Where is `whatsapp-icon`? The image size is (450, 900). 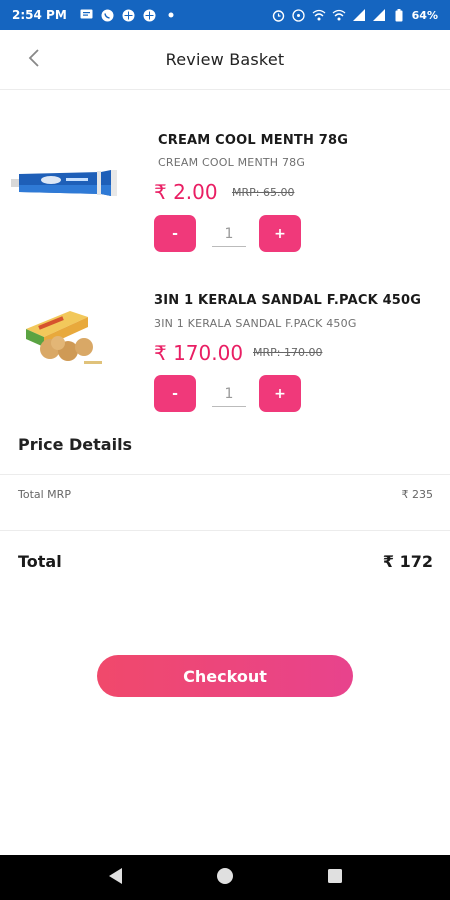
whatsapp-icon is located at coordinates (108, 15).